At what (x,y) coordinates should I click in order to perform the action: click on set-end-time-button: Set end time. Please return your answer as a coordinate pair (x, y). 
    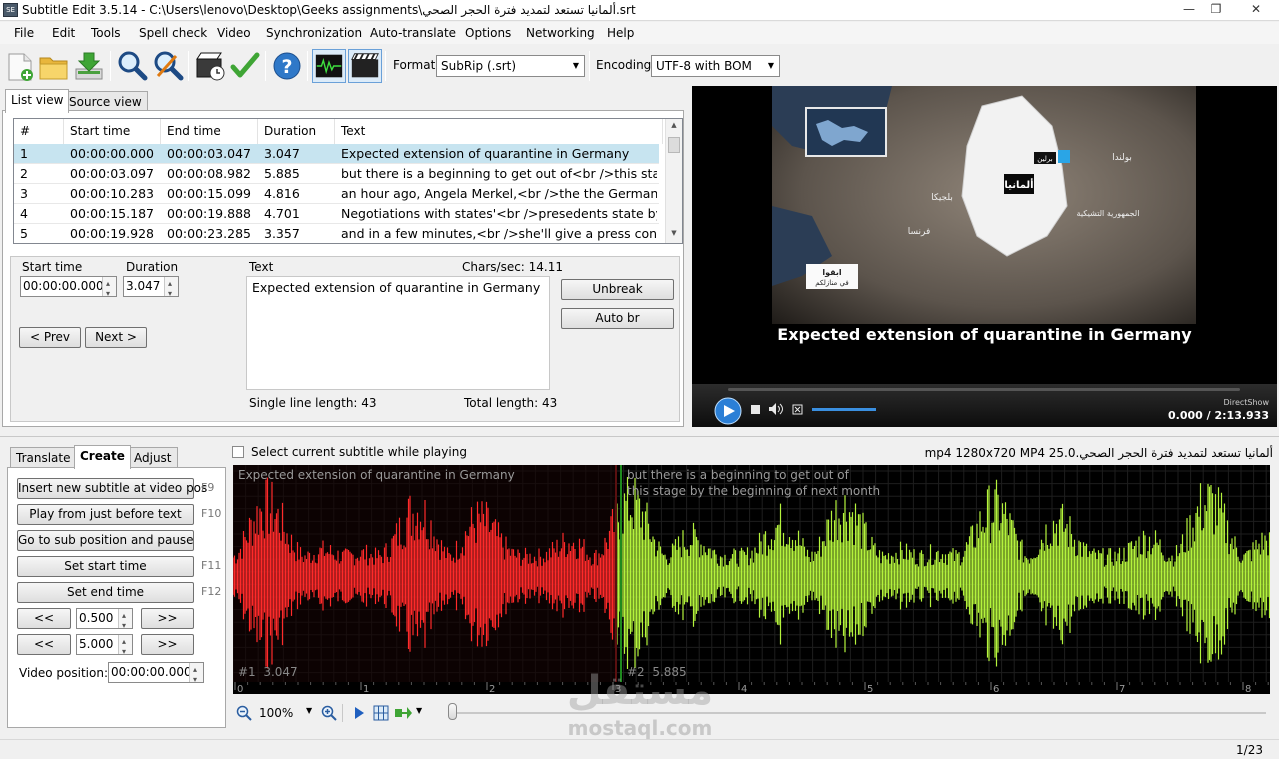
    Looking at the image, I should click on (105, 592).